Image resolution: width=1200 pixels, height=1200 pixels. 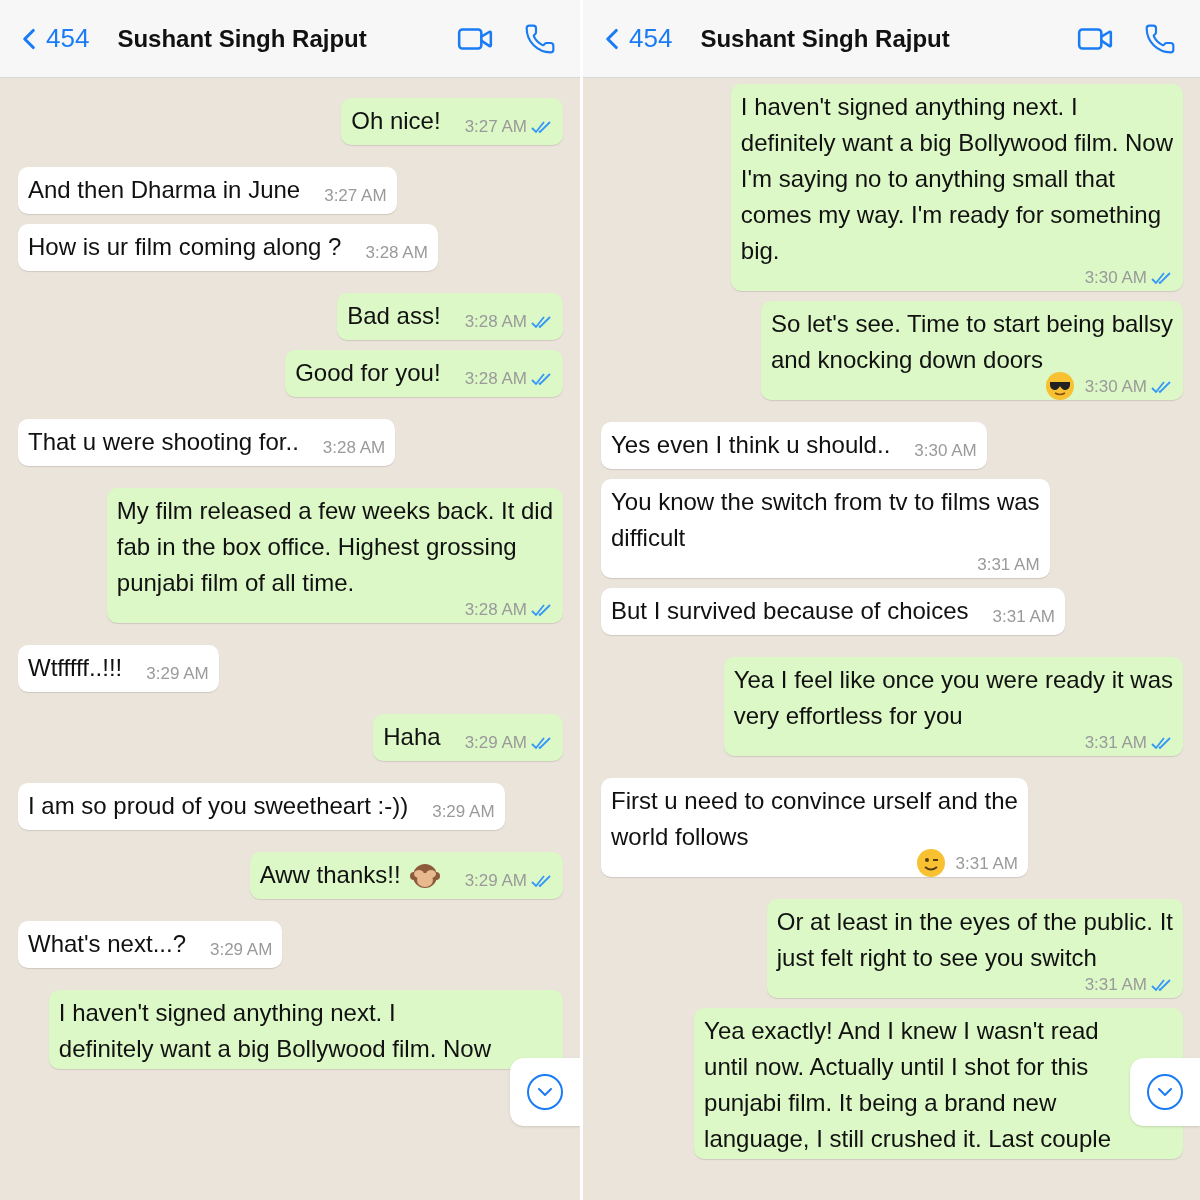 What do you see at coordinates (185, 247) in the screenshot?
I see `message-text: How is ur film coming along ?` at bounding box center [185, 247].